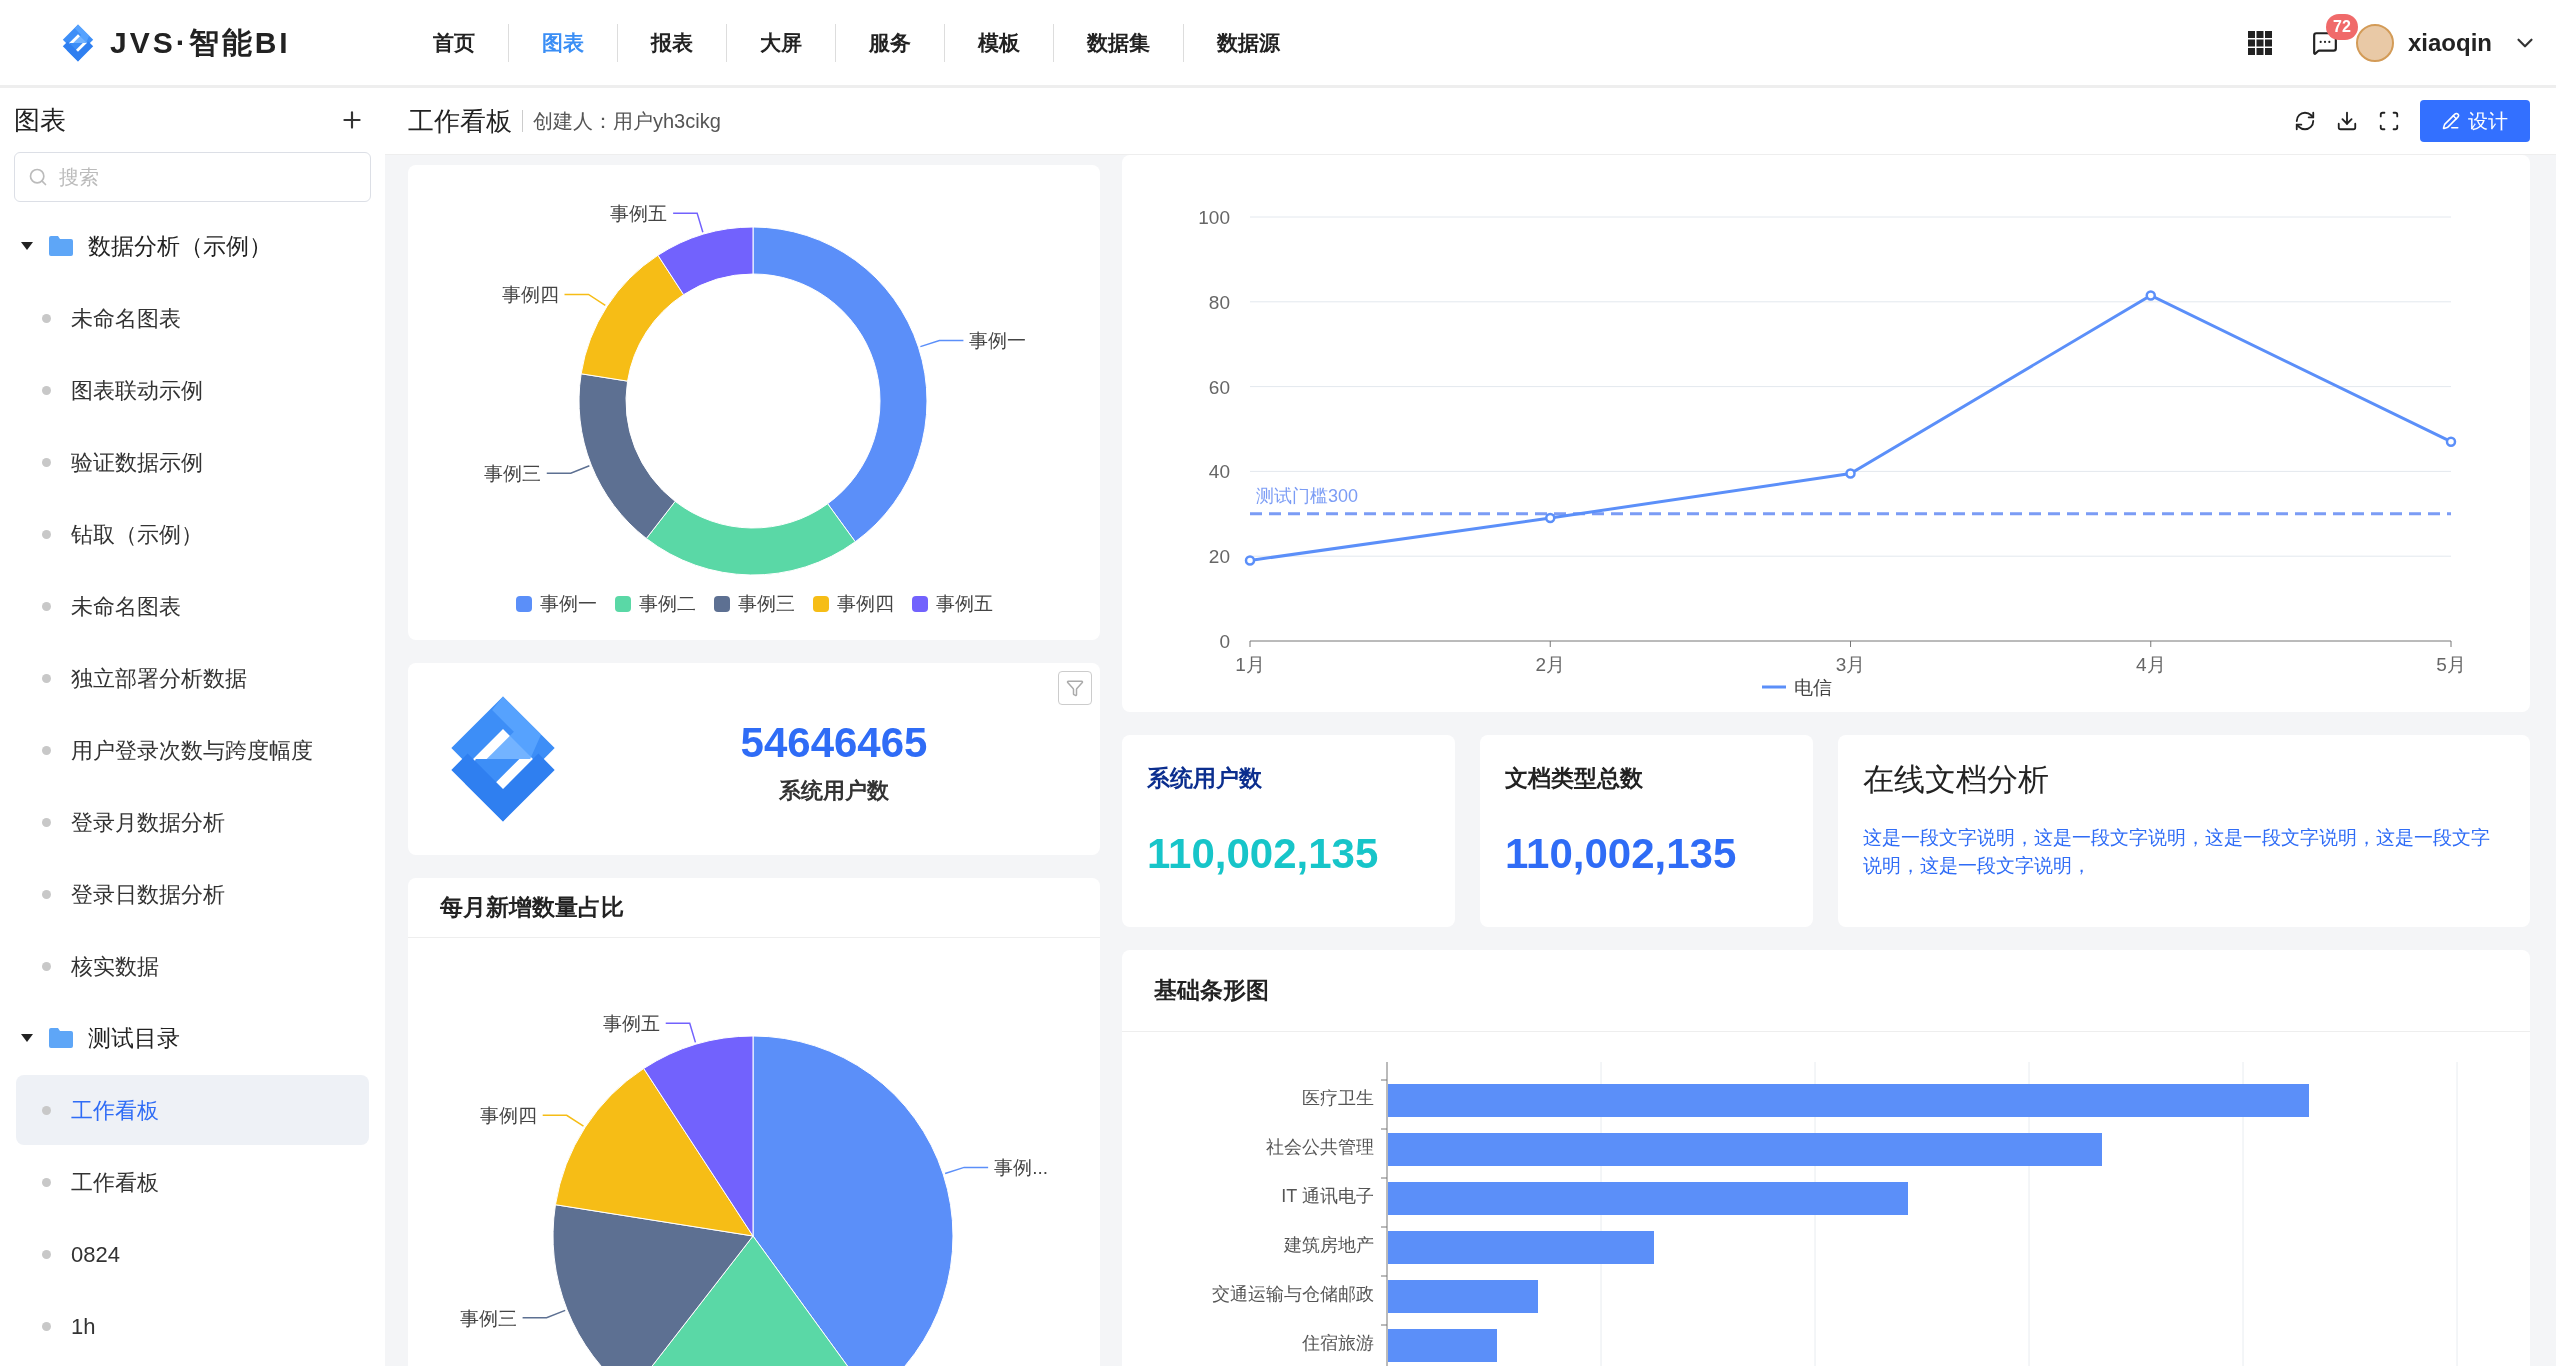  What do you see at coordinates (865, 604) in the screenshot?
I see `legend-label: 事例四` at bounding box center [865, 604].